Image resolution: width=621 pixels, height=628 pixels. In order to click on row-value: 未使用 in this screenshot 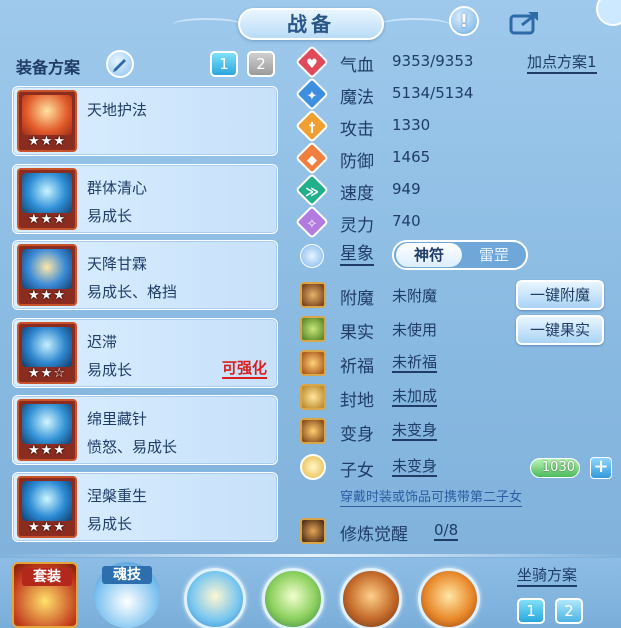, I will do `click(415, 330)`.